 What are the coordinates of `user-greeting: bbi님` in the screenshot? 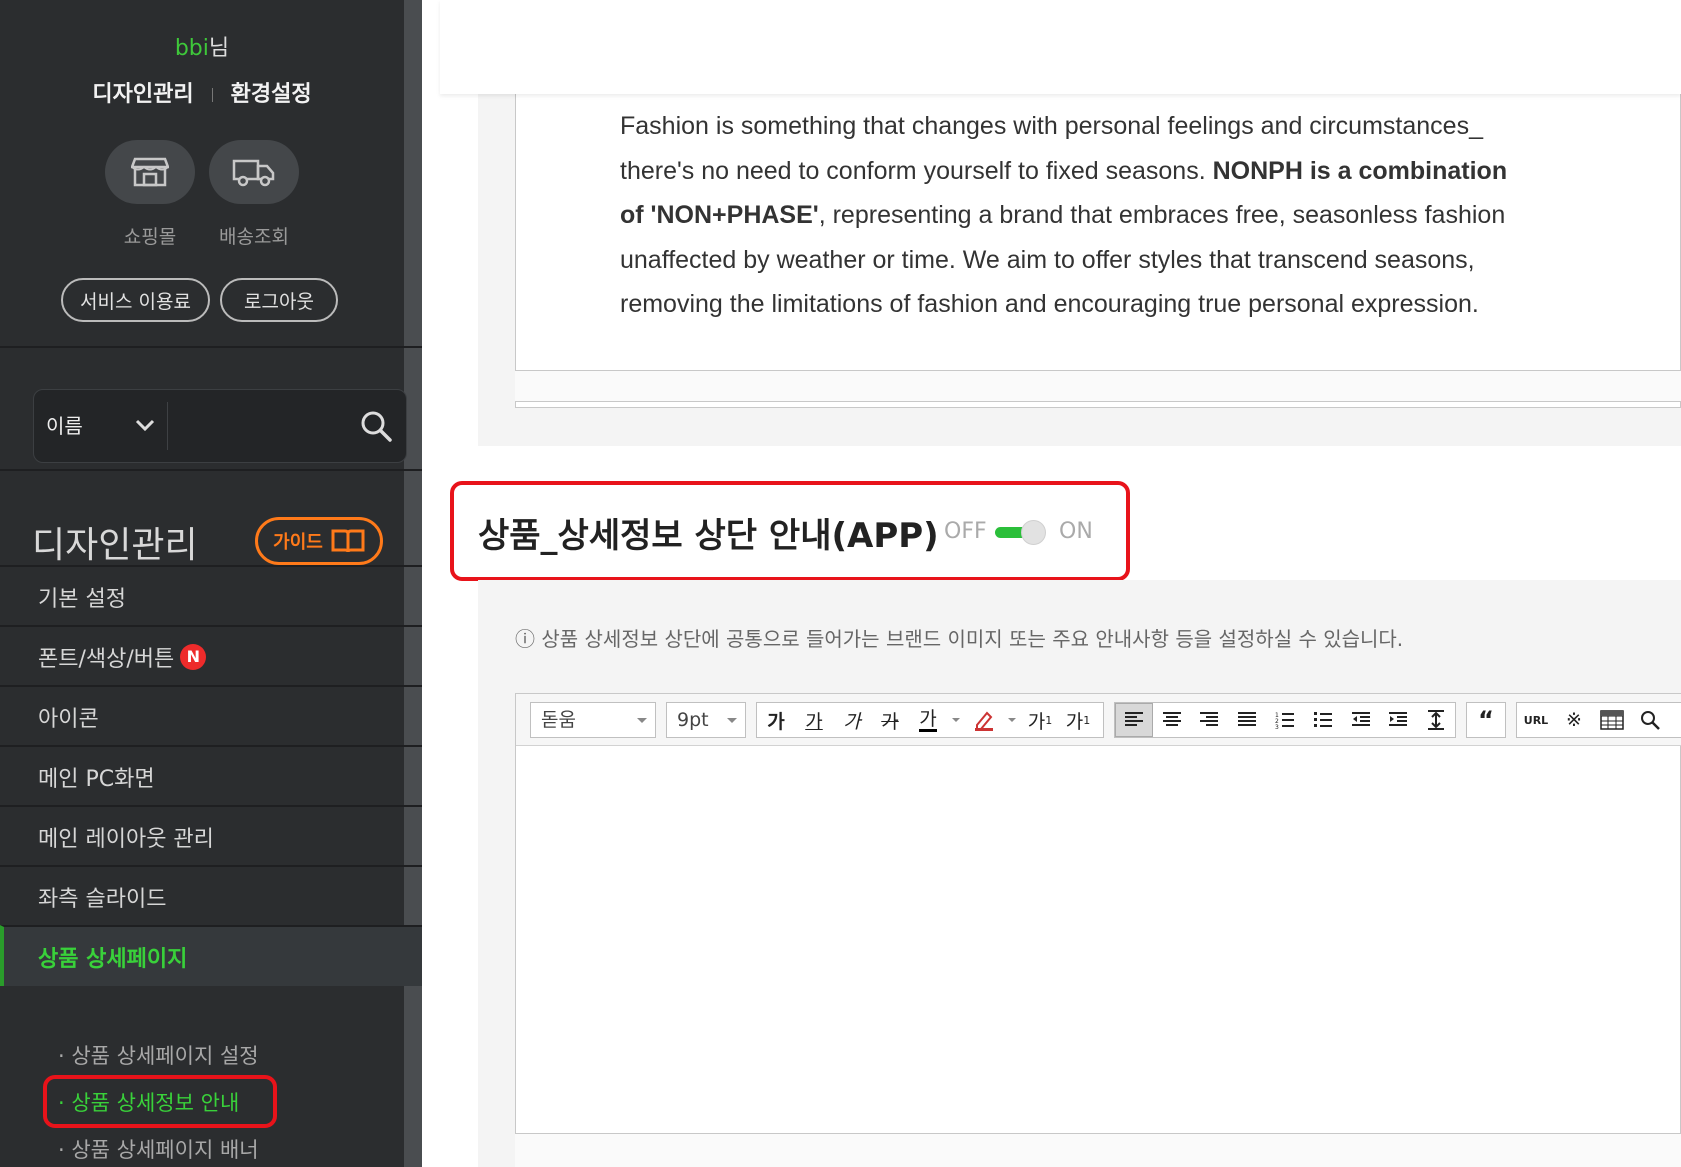 It's located at (202, 46).